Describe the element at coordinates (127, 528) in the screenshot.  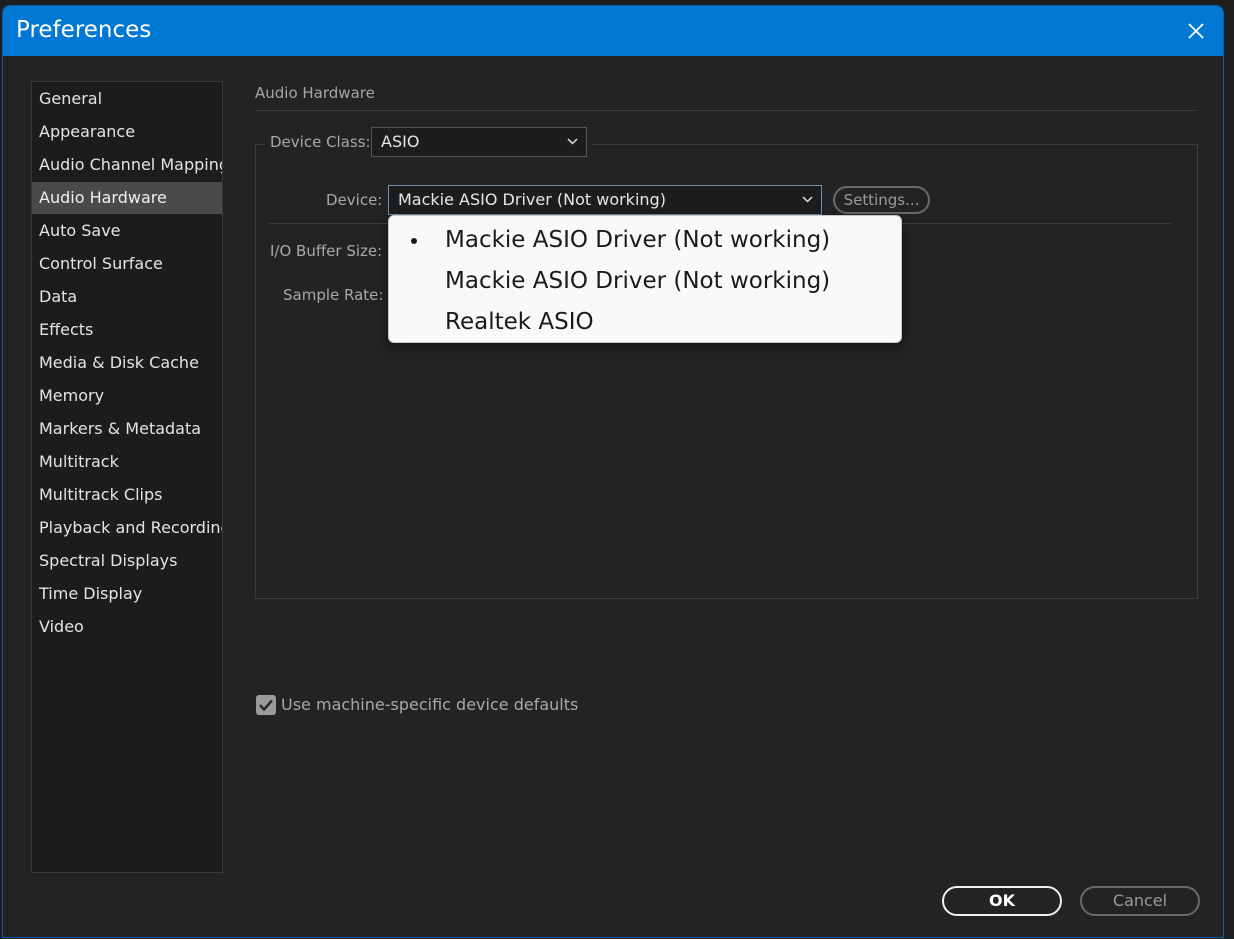
I see `sidebar-item-playback-recording: Playback and Recording` at that location.